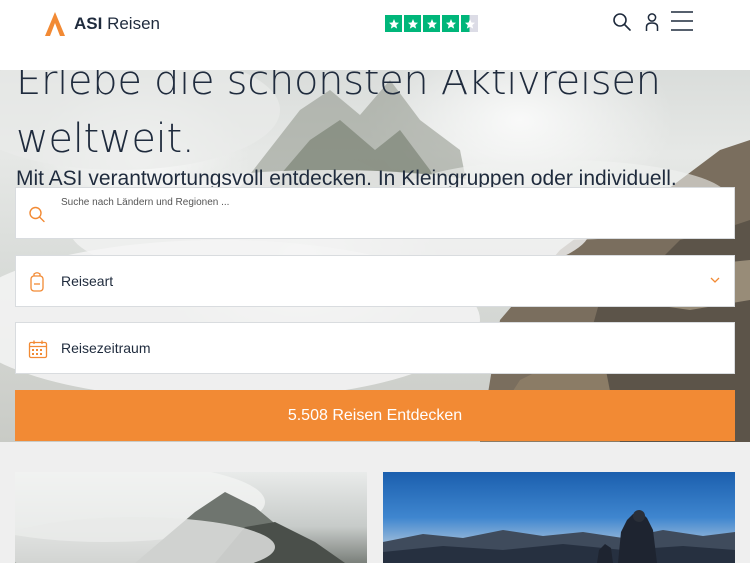 The height and width of the screenshot is (563, 750). I want to click on discover-trips-button: 5.508 Reisen Entdecken, so click(375, 415).